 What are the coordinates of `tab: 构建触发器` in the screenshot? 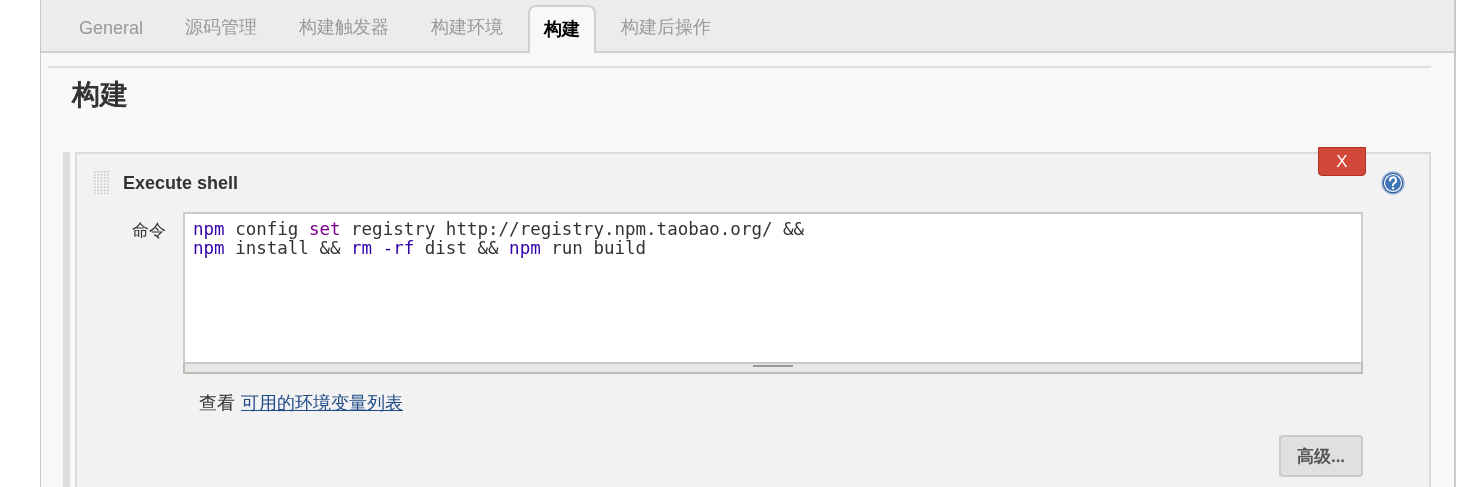 It's located at (344, 30).